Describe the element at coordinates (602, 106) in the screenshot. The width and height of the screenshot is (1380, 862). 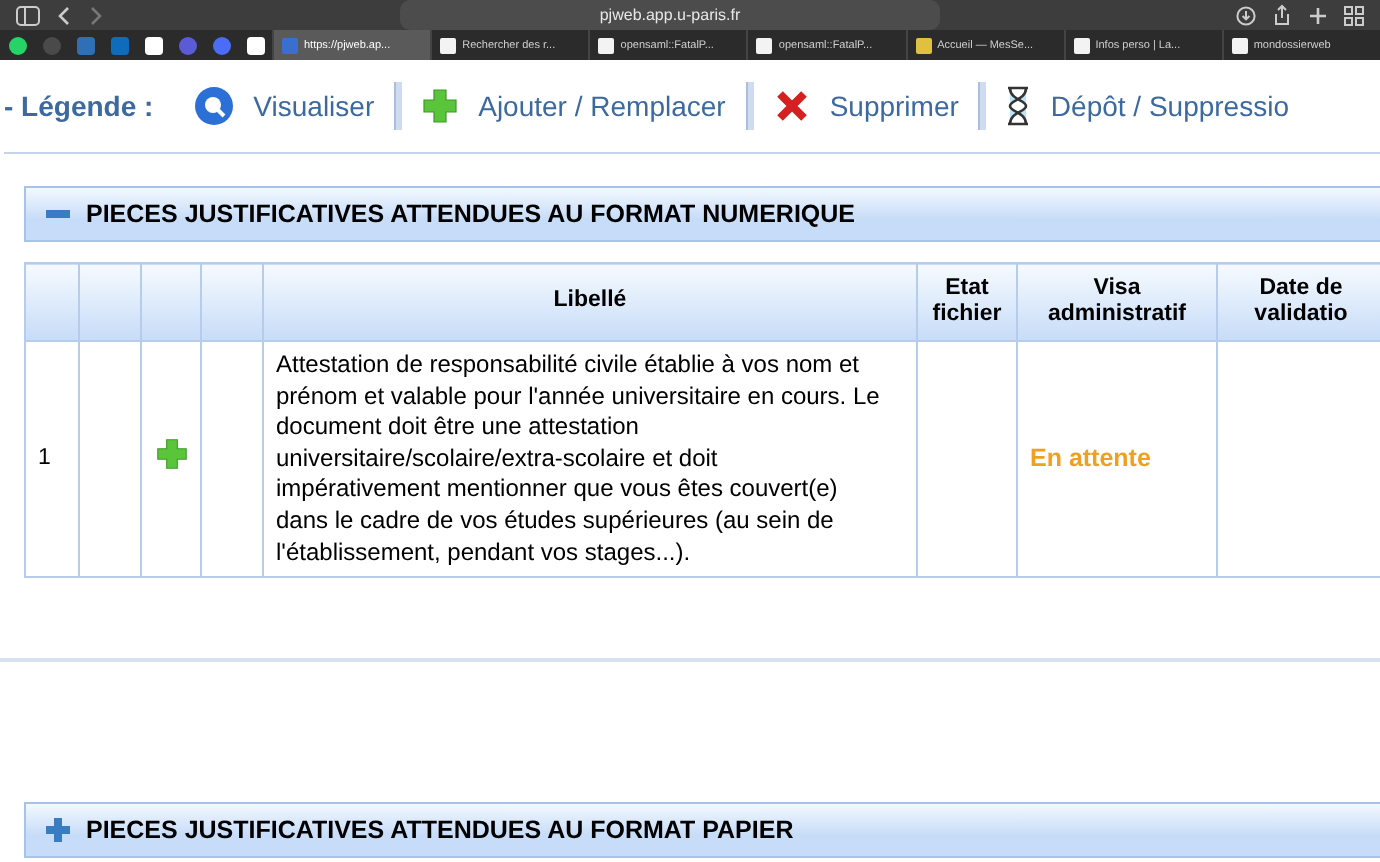
I see `legend-text: Ajouter / Remplacer` at that location.